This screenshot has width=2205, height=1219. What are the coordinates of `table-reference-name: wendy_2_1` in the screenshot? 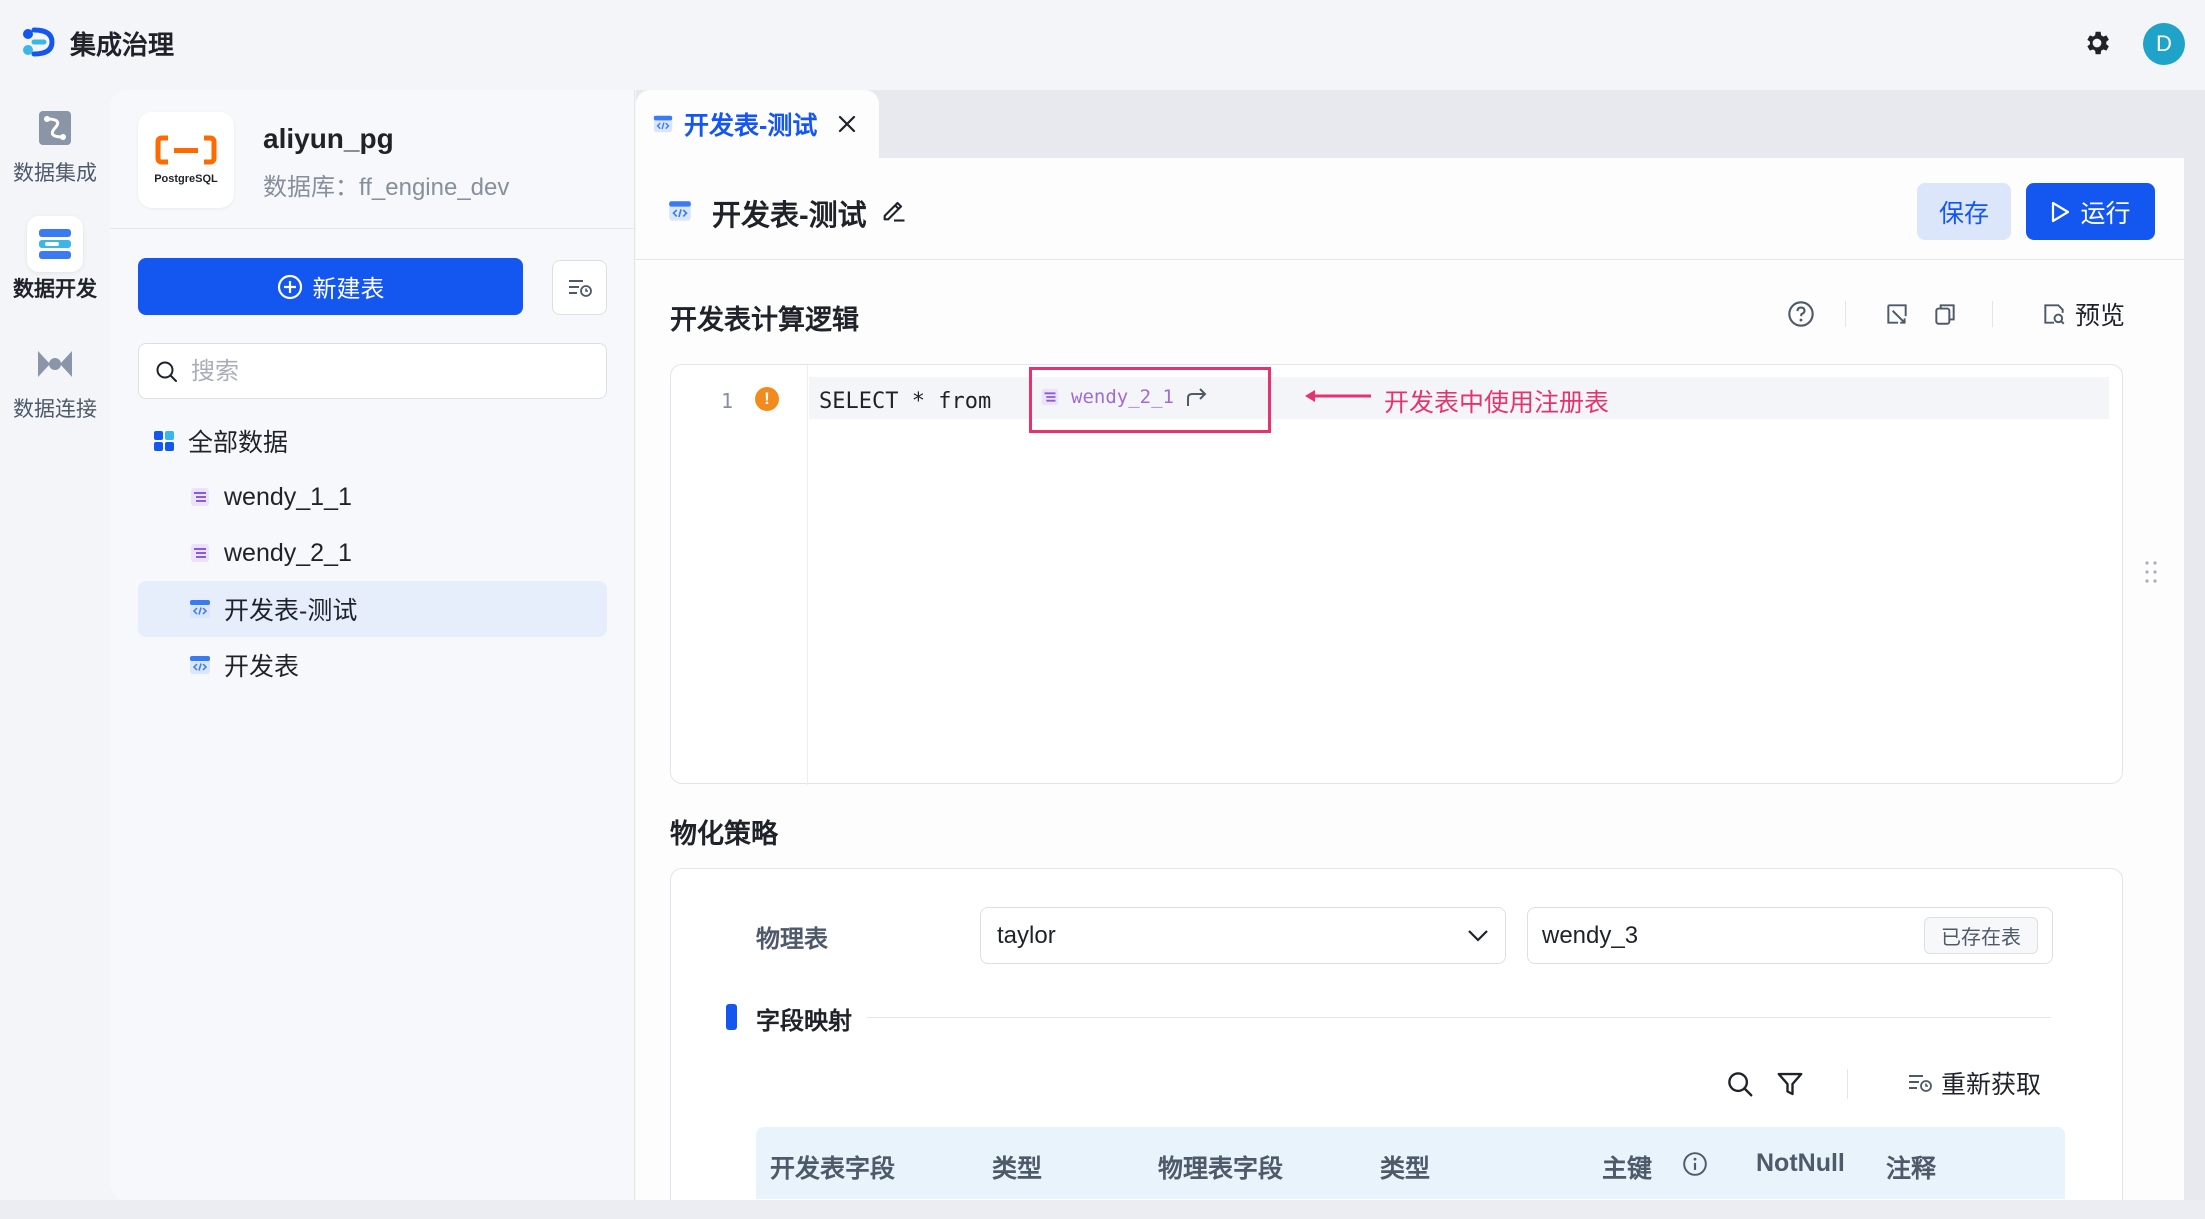 It's located at (1122, 397).